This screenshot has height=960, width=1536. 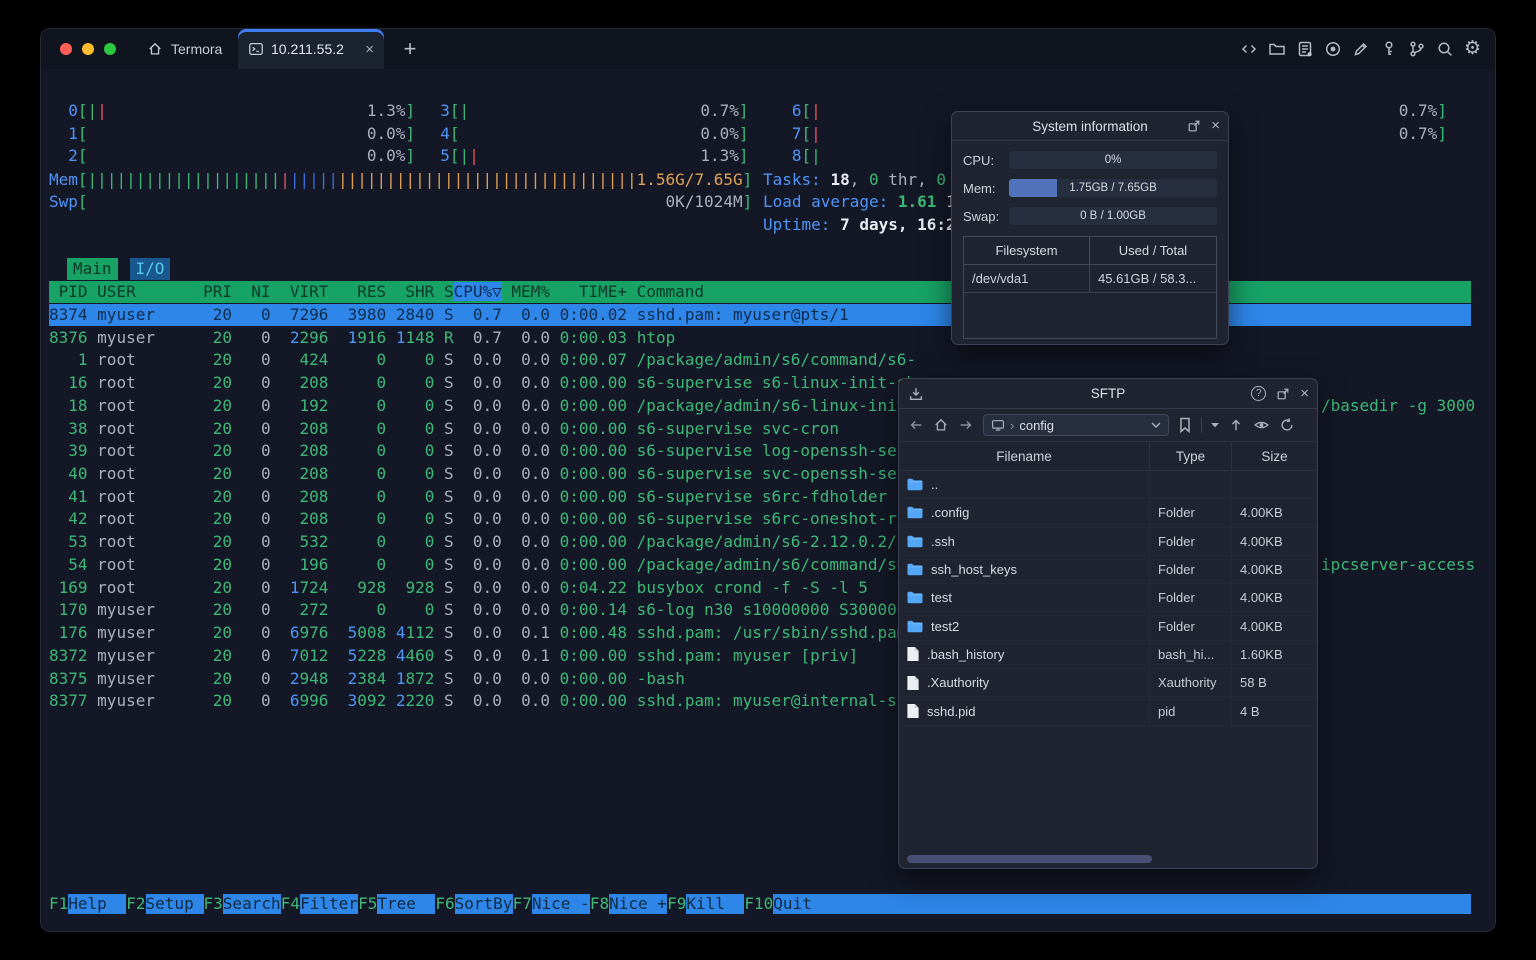 I want to click on zoom-window-button, so click(x=110, y=49).